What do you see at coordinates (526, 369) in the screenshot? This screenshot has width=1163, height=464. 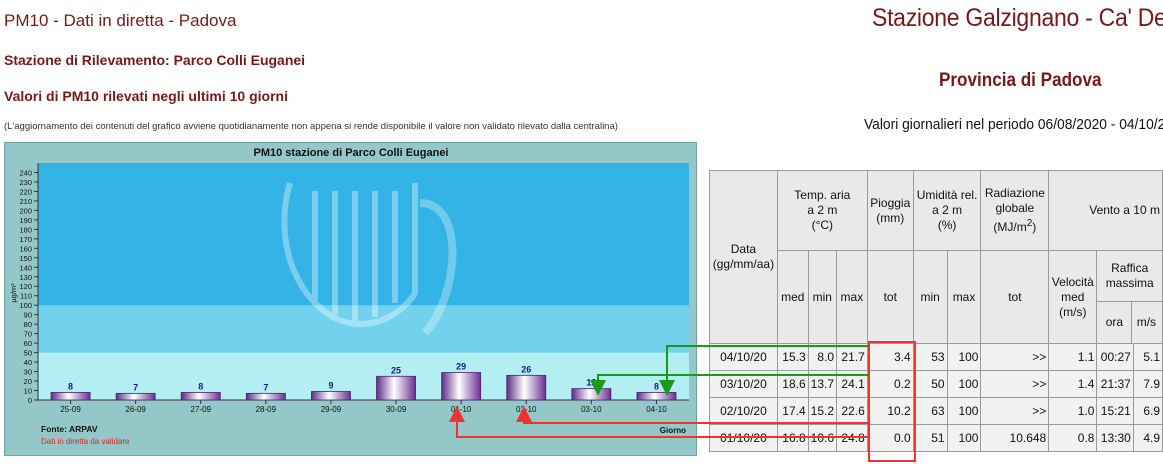 I see `bar-value-label: 26` at bounding box center [526, 369].